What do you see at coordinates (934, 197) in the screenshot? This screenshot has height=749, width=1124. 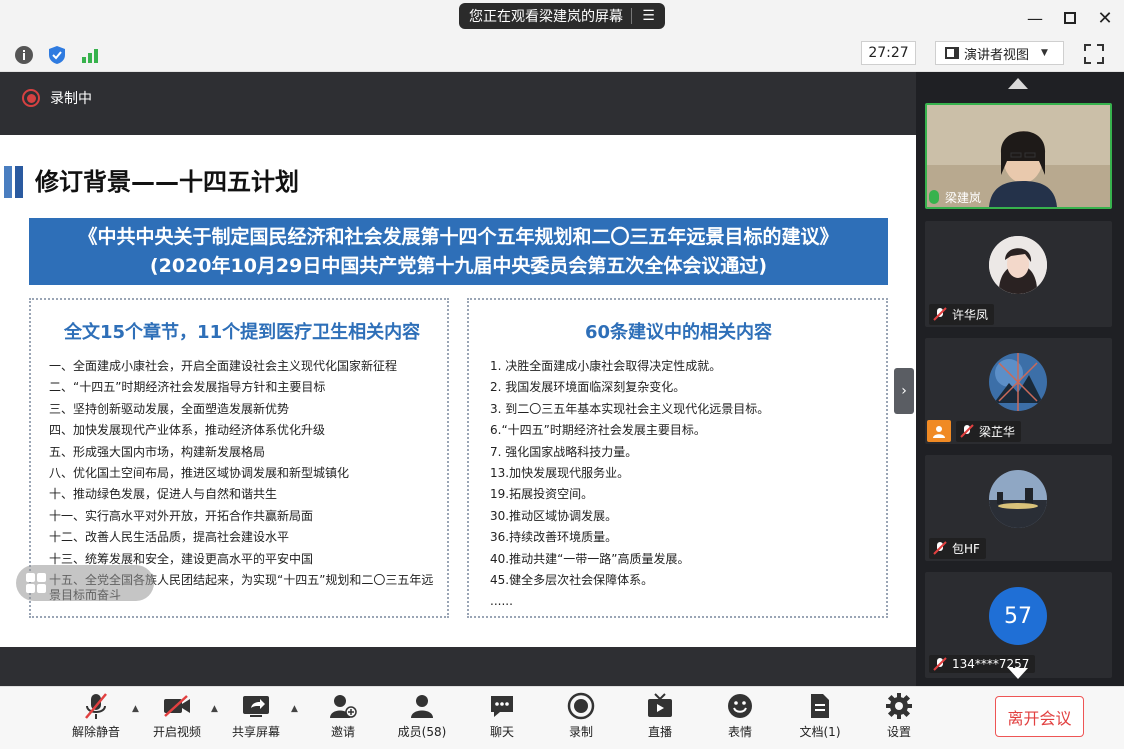 I see `mic-on-icon` at bounding box center [934, 197].